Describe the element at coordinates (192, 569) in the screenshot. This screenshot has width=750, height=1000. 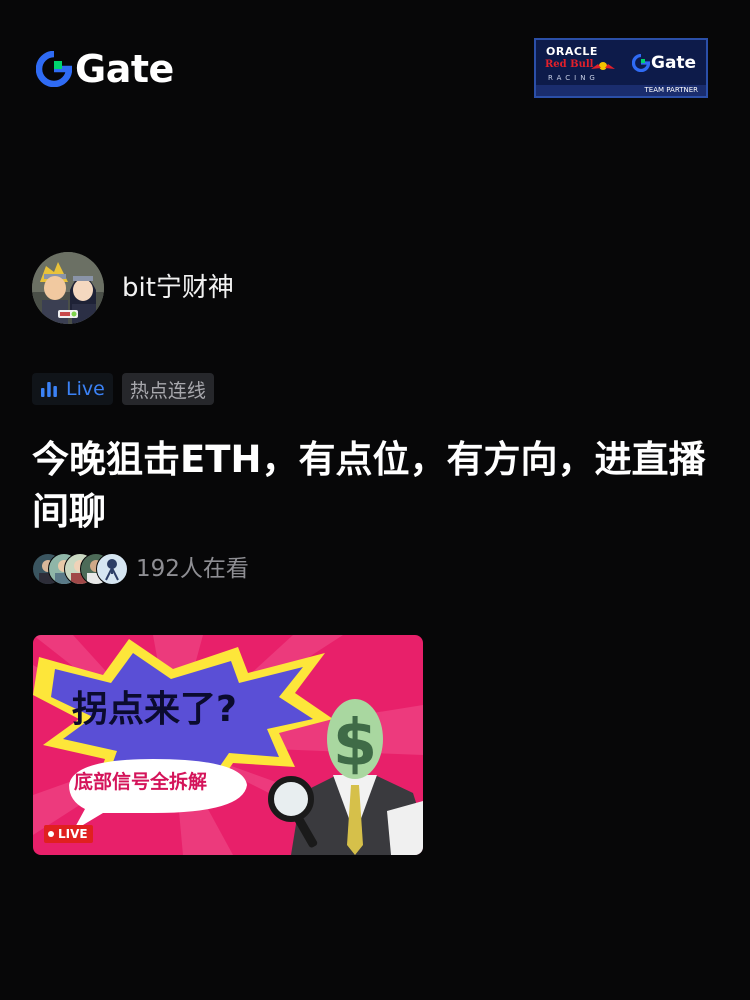
I see `viewer-count: 192人在看` at that location.